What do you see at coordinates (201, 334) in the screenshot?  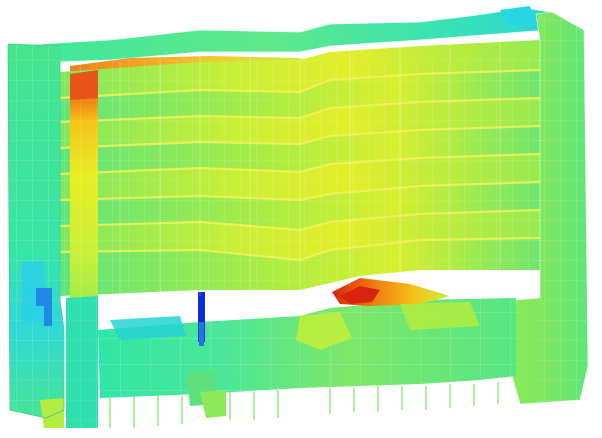 I see `blue-support-column-lower` at bounding box center [201, 334].